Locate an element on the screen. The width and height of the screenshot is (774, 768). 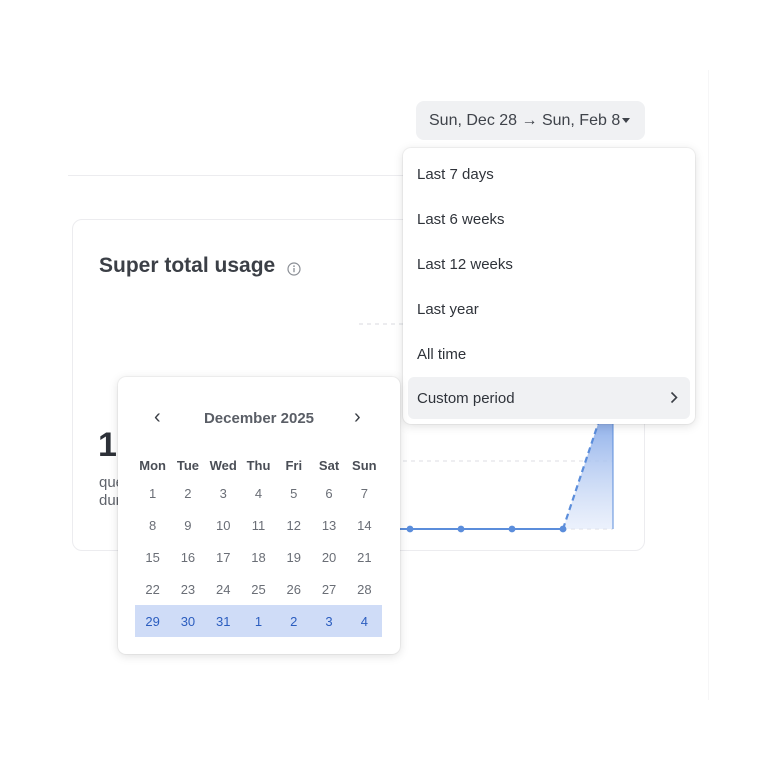
calendar-day: 13 is located at coordinates (328, 525).